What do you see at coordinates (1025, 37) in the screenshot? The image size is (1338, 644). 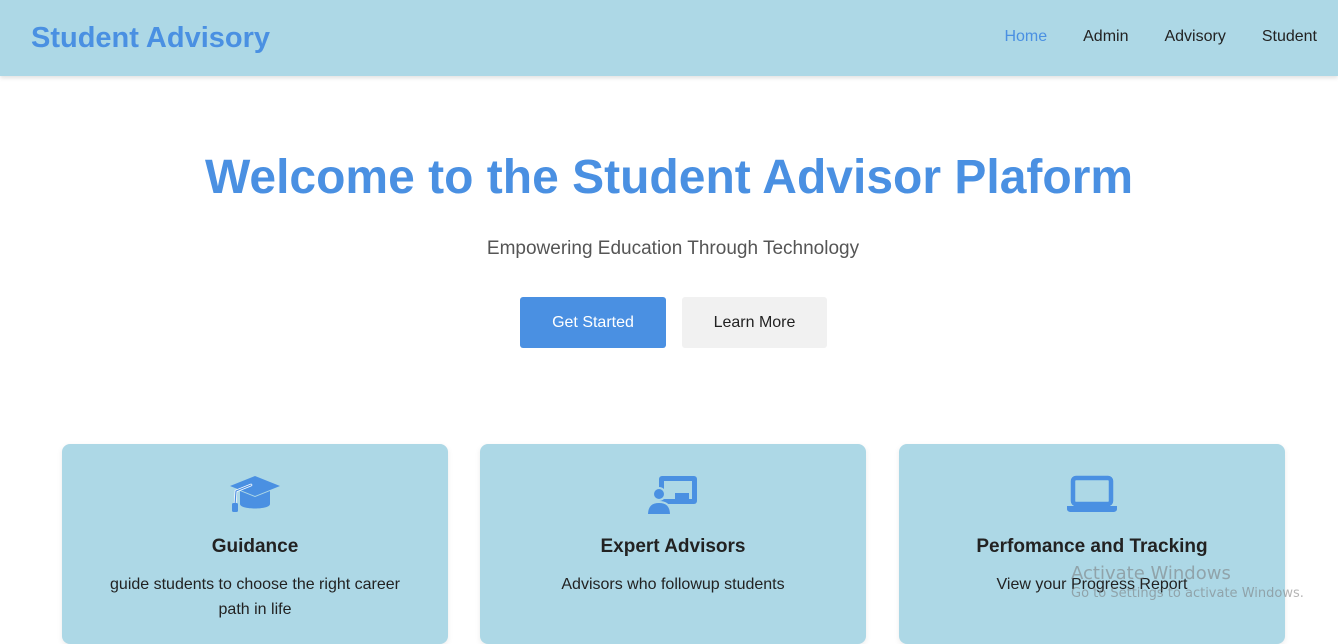 I see `nav-link-home: Home` at bounding box center [1025, 37].